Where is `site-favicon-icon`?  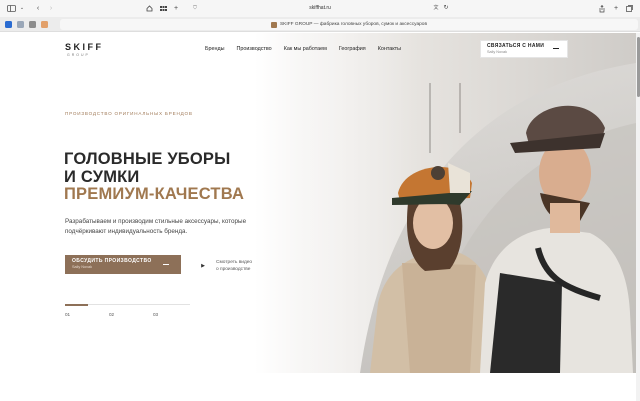 site-favicon-icon is located at coordinates (273, 24).